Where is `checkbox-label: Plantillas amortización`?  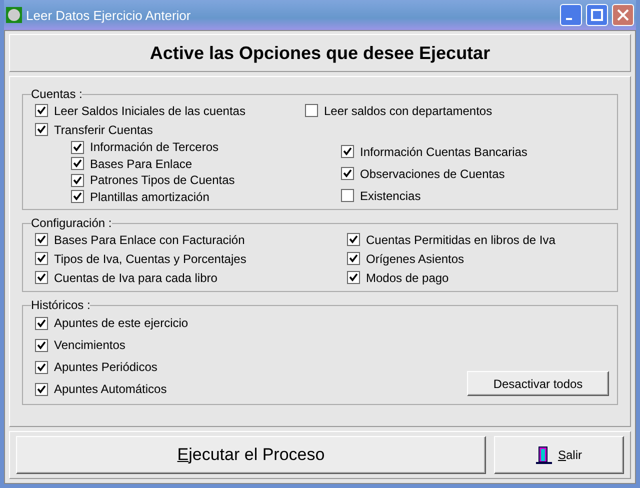 checkbox-label: Plantillas amortización is located at coordinates (150, 197).